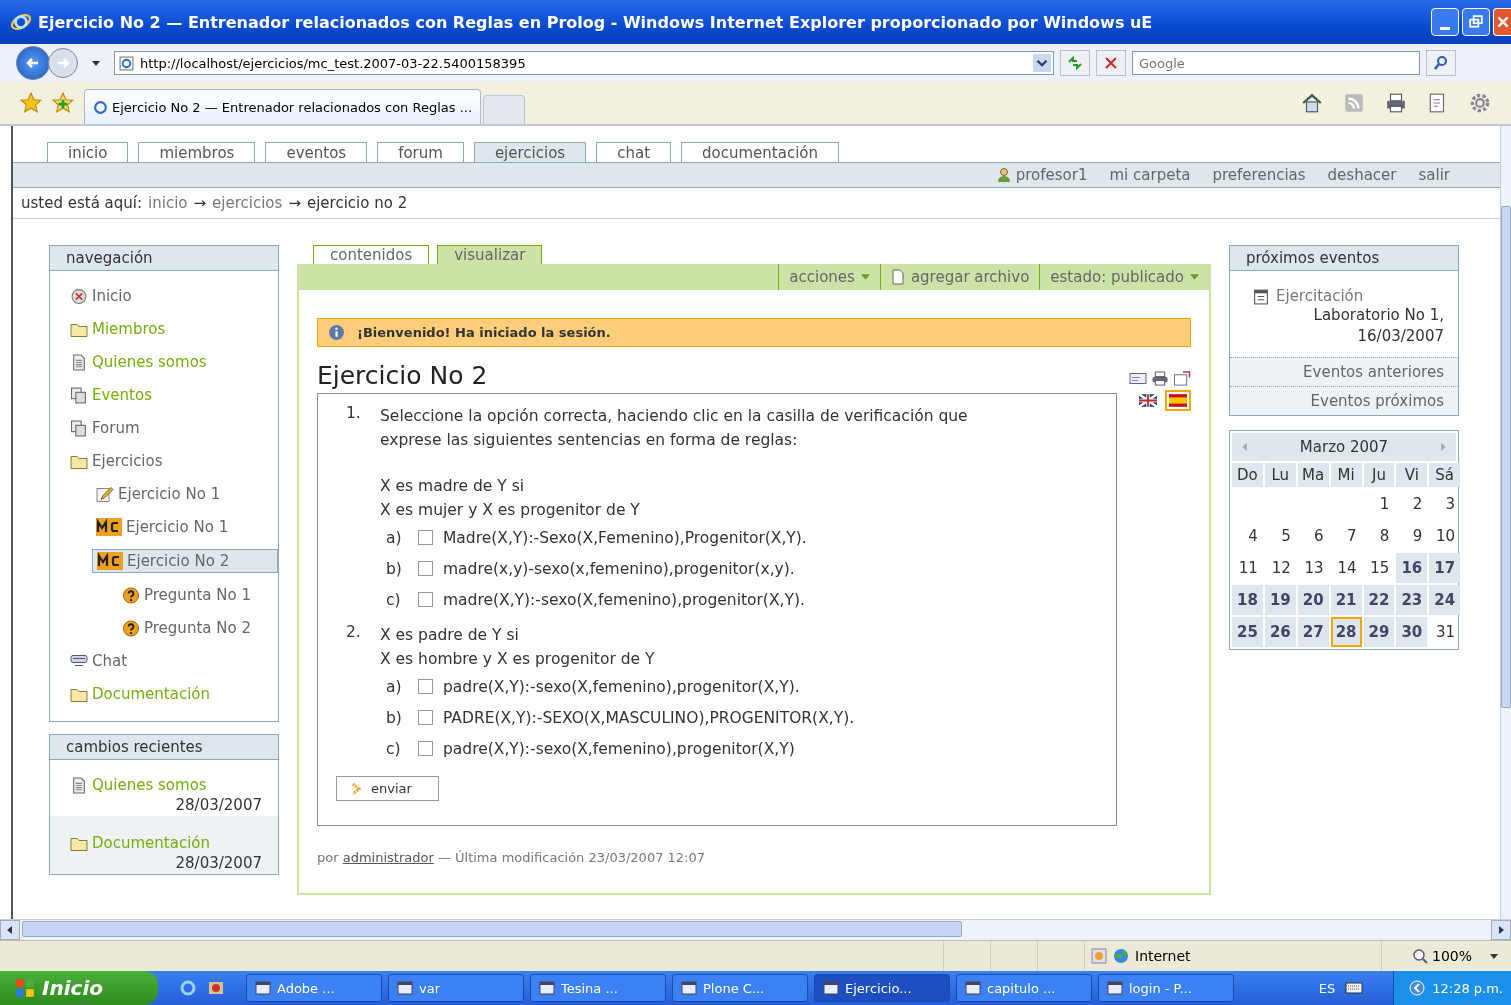  Describe the element at coordinates (596, 22) in the screenshot. I see `window-title: Ejercicio No 2 — Entrenador relacionados con Reglas en Prolog - Windows Internet Explorer proporcionado por Windows uE` at that location.